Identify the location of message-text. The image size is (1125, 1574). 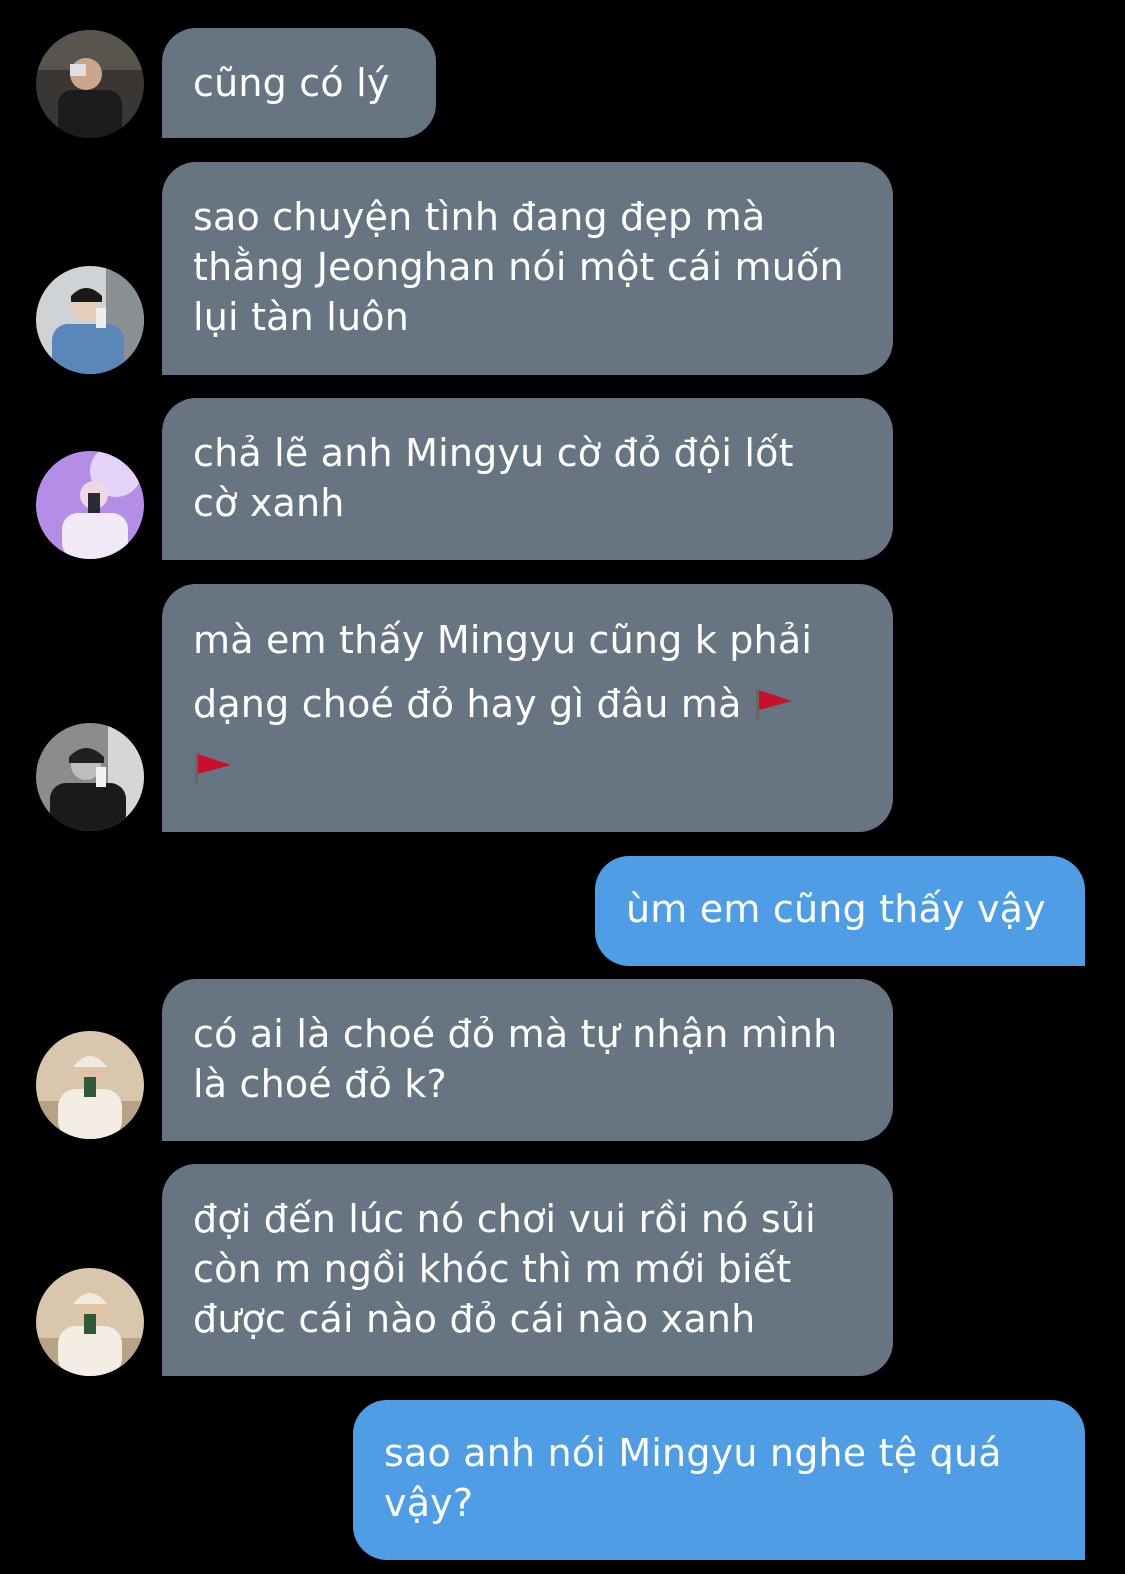
(527, 768).